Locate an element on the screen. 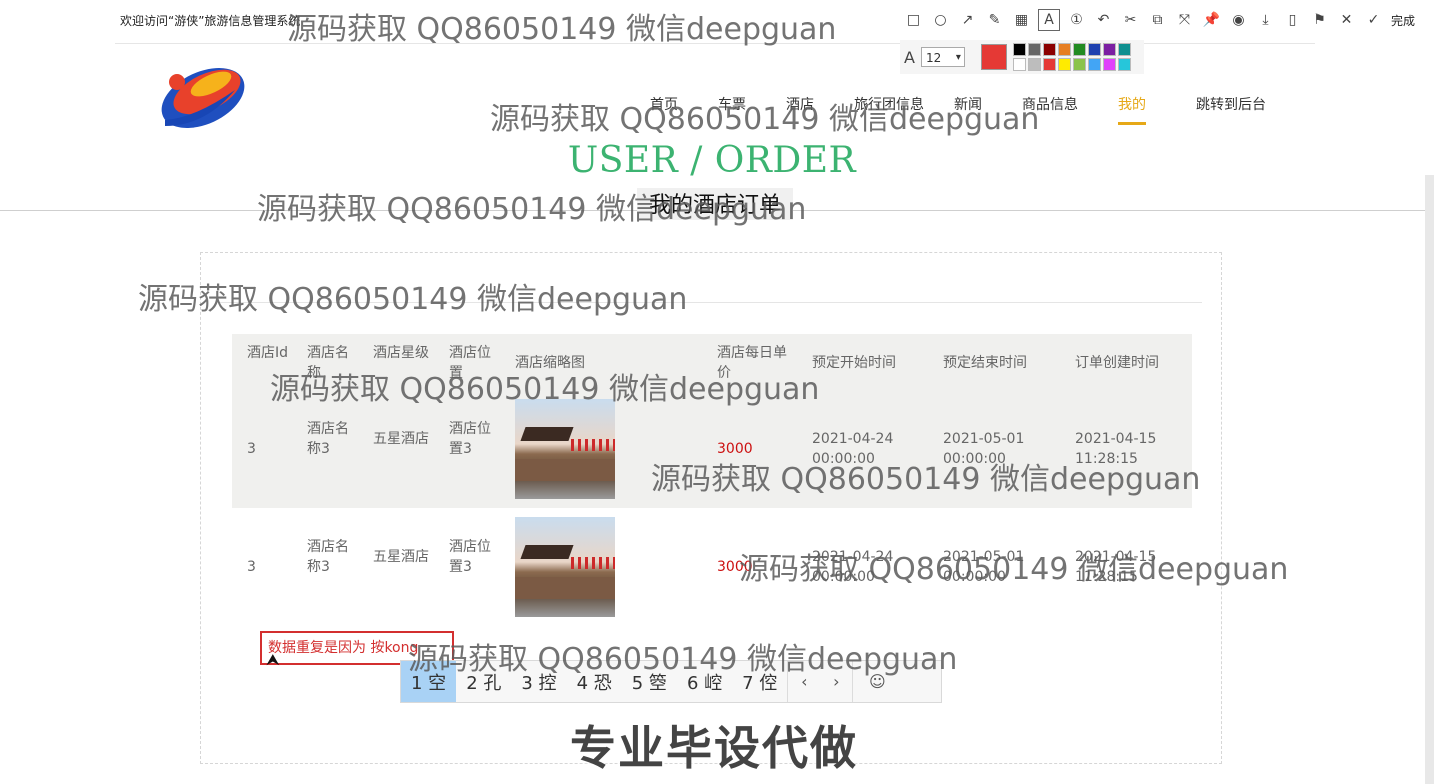  font-size-value: 12 is located at coordinates (933, 58).